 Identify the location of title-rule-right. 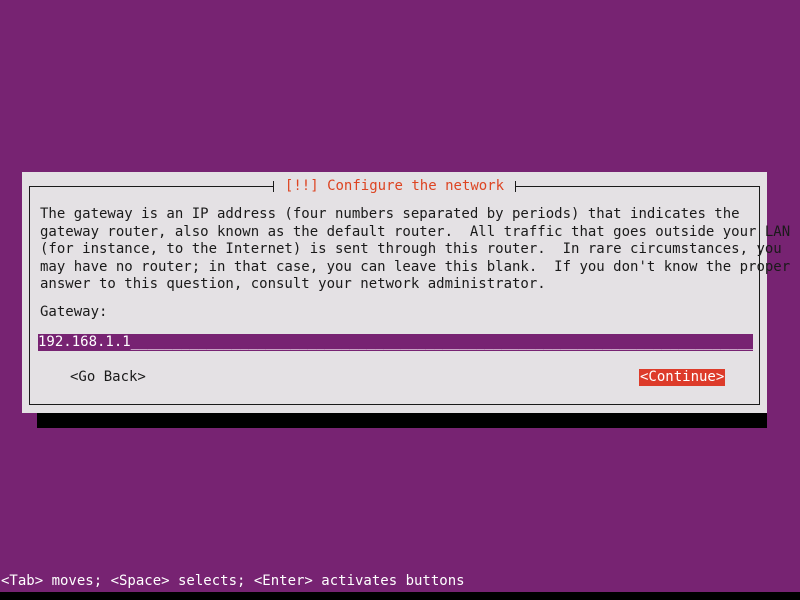
(637, 186).